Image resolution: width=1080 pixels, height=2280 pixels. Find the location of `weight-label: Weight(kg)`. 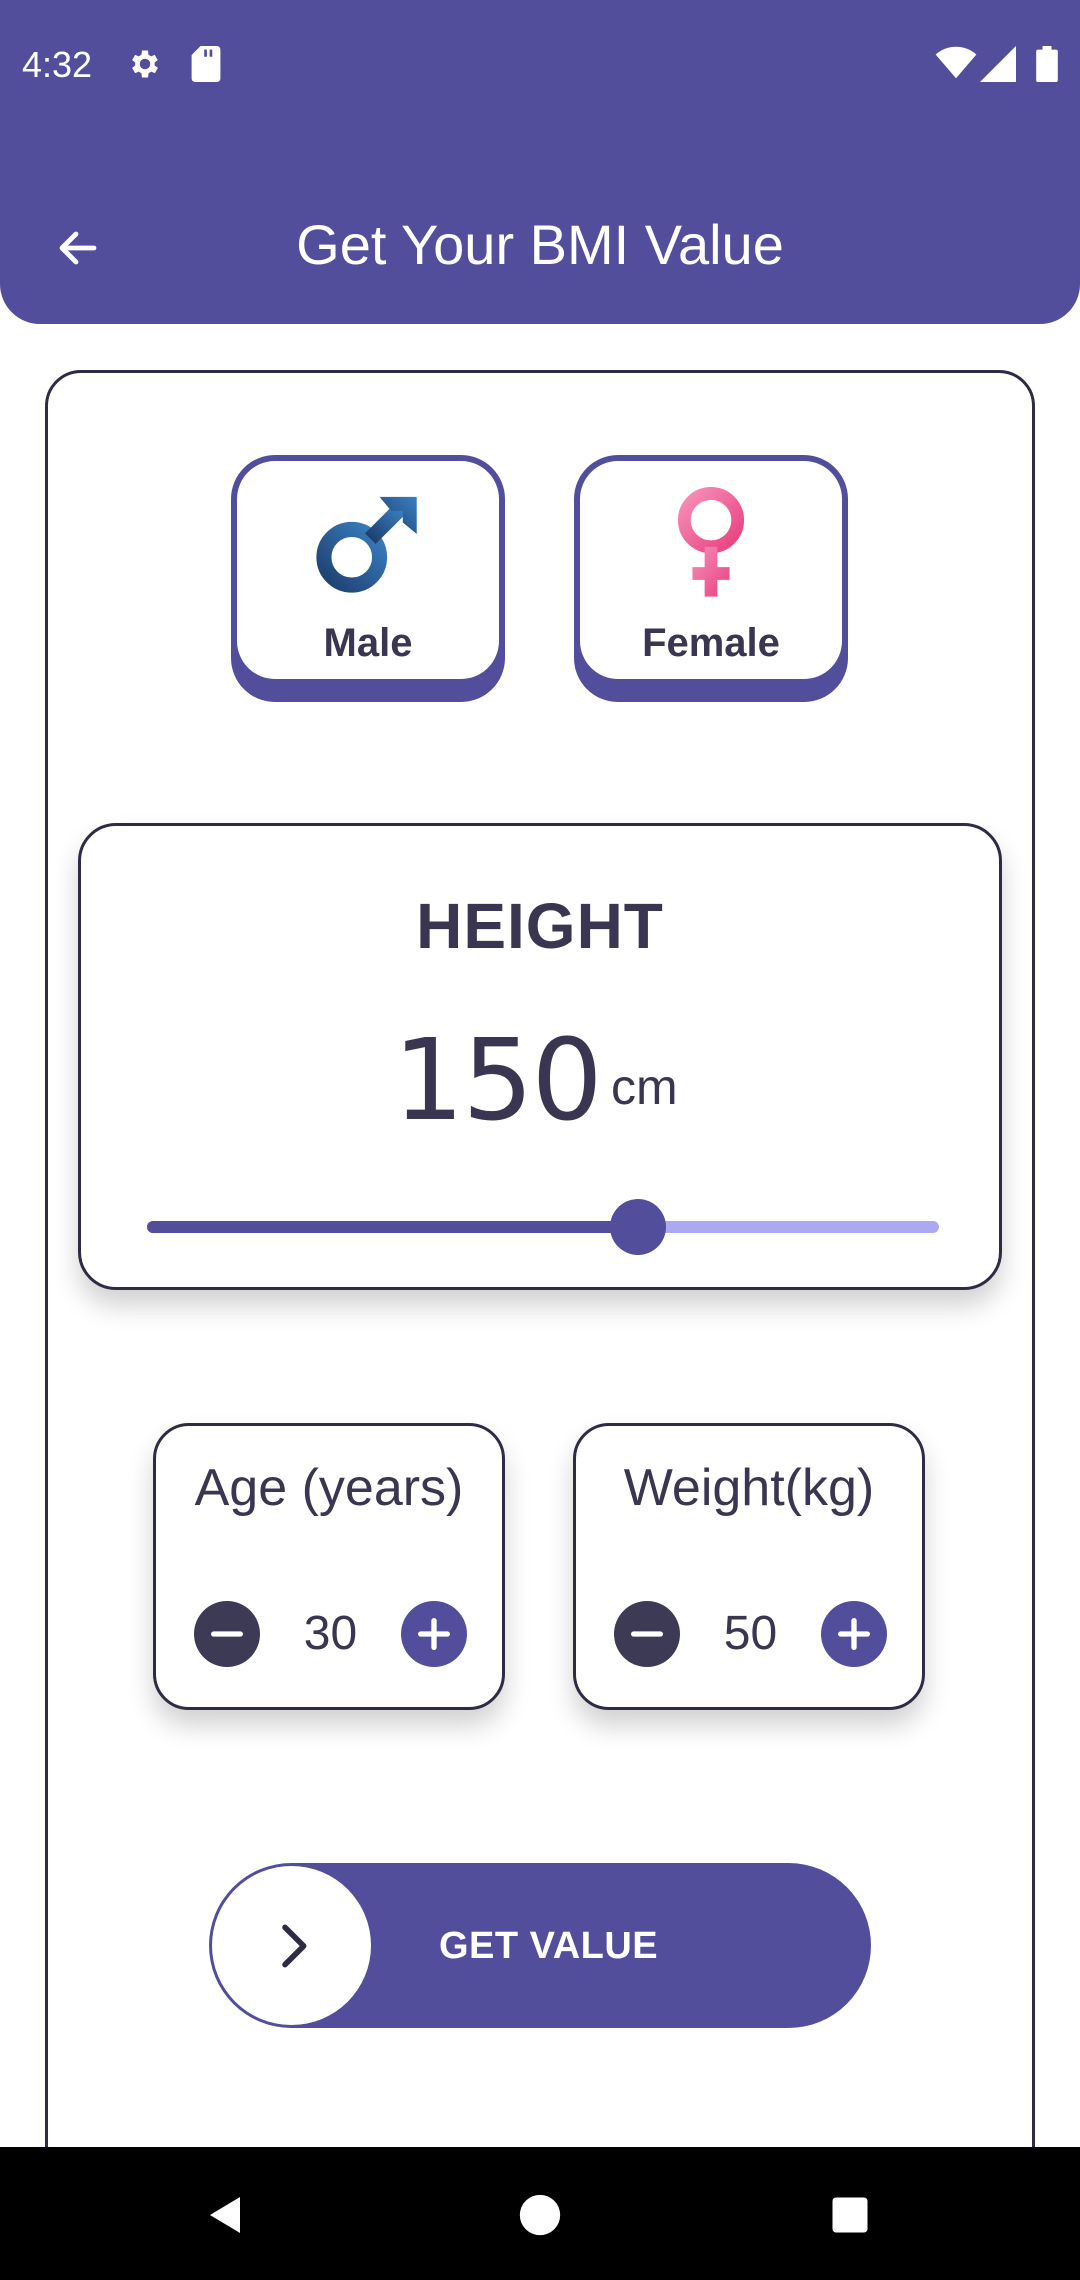

weight-label: Weight(kg) is located at coordinates (749, 1488).